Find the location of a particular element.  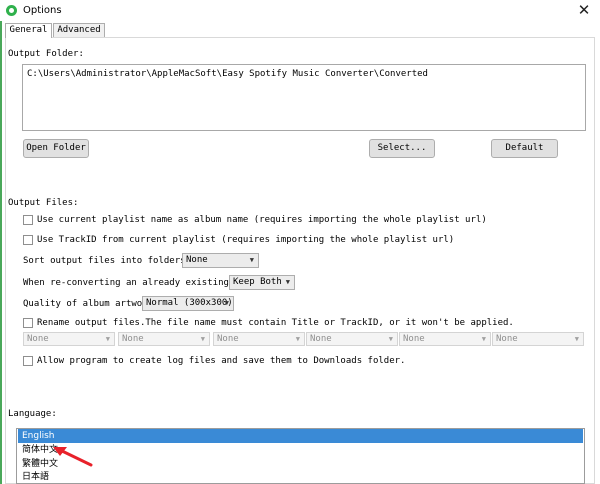

default-folder-button: Default is located at coordinates (524, 148).